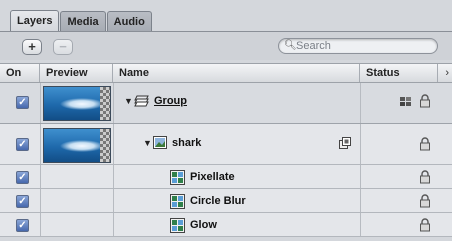 The width and height of the screenshot is (452, 241). What do you see at coordinates (20, 73) in the screenshot?
I see `column-on: On` at bounding box center [20, 73].